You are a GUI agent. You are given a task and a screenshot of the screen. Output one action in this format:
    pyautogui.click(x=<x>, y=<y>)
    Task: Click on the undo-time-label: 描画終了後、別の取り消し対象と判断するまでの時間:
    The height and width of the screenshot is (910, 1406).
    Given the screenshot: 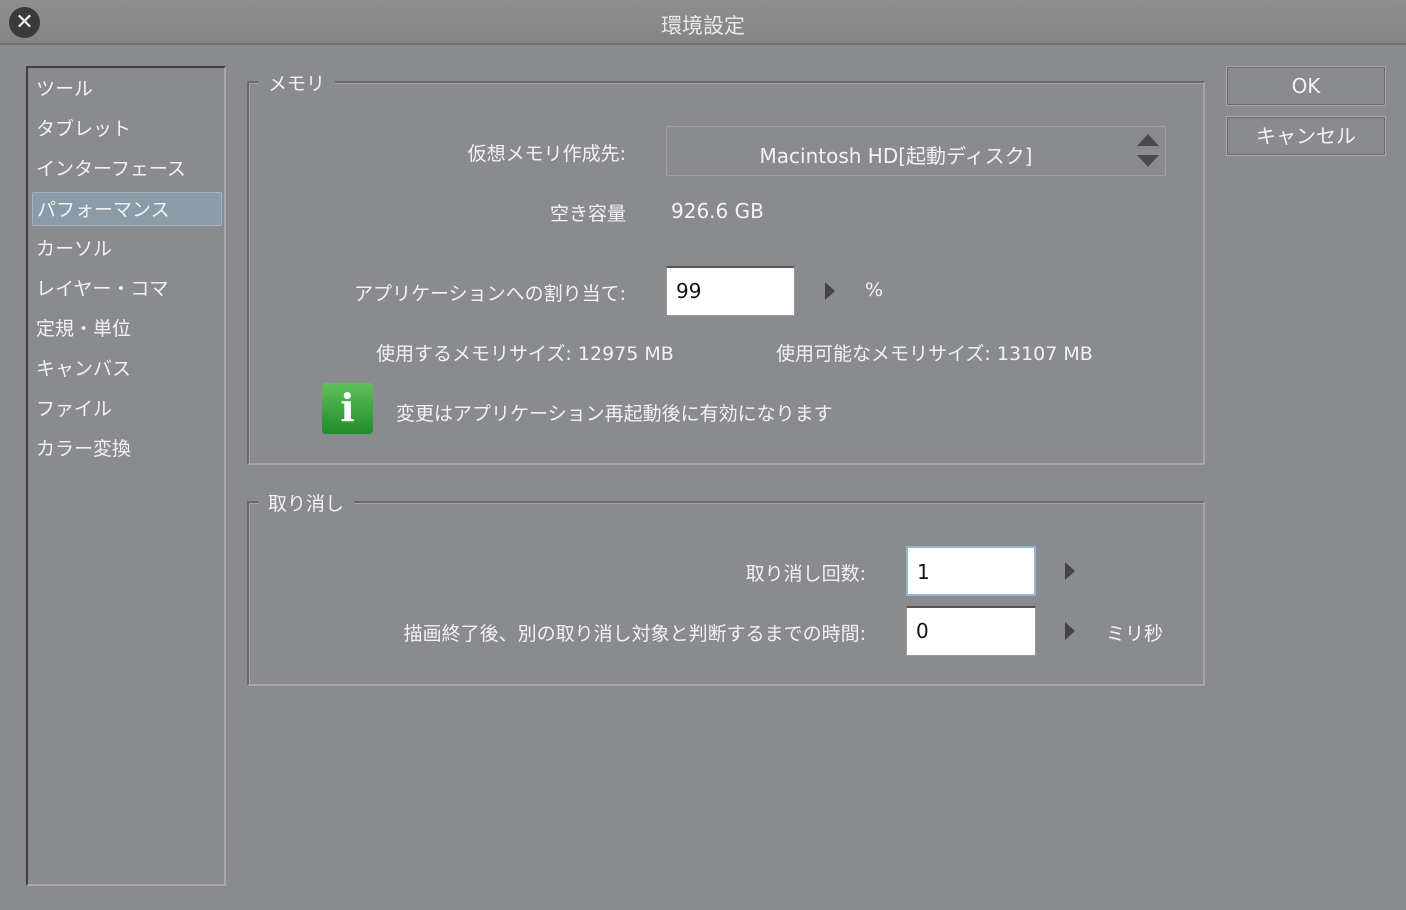 What is the action you would take?
    pyautogui.click(x=634, y=634)
    